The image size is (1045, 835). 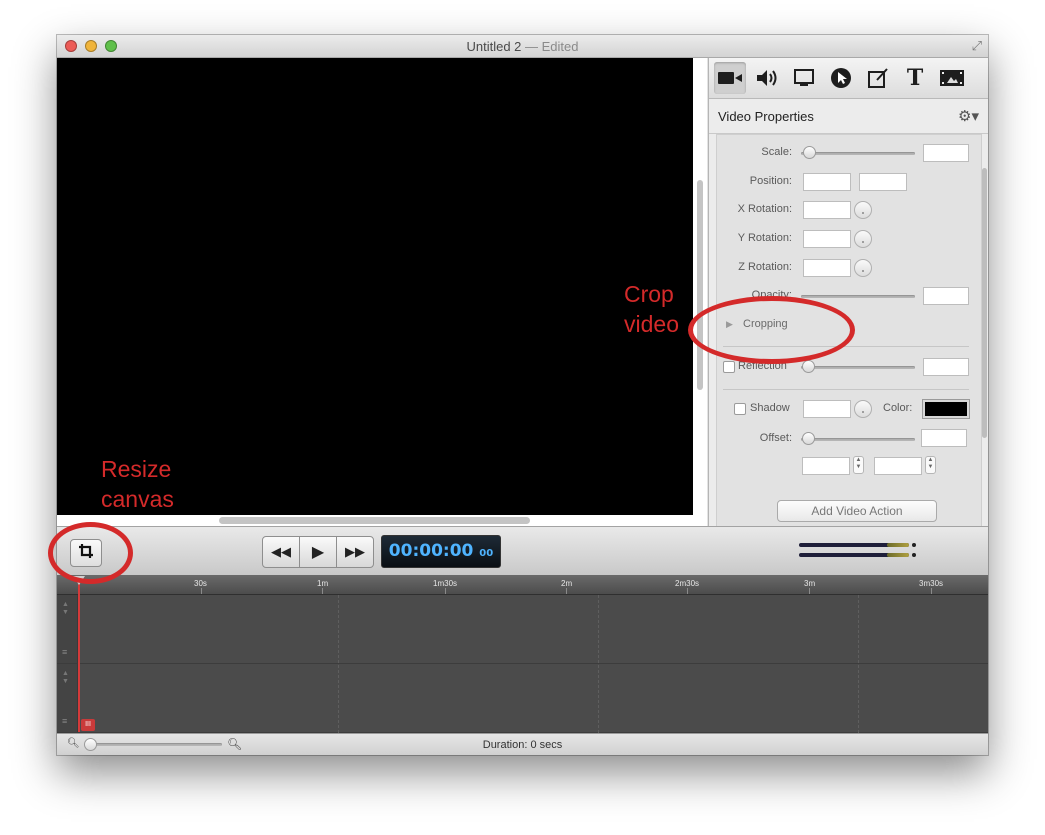 I want to click on scale-field, so click(x=946, y=153).